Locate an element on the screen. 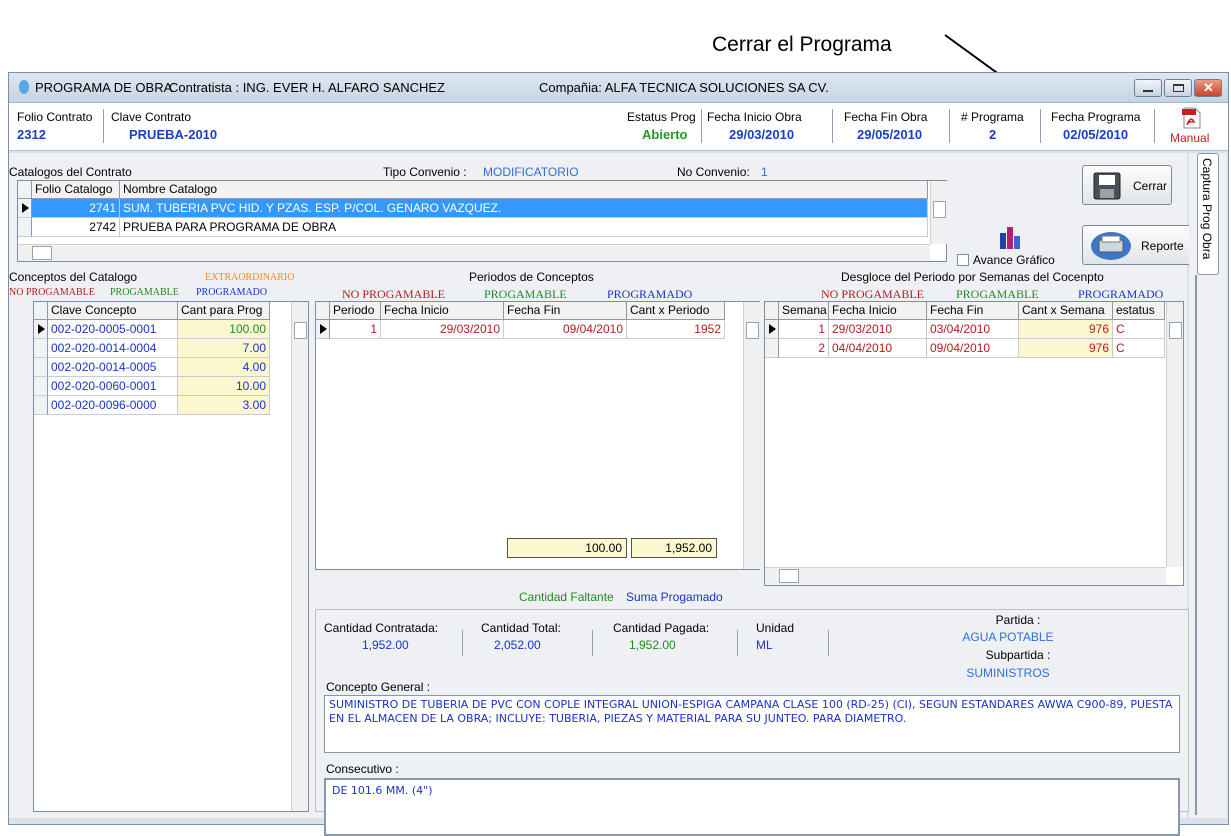 The image size is (1231, 836). table-cell: 7.00 is located at coordinates (224, 348).